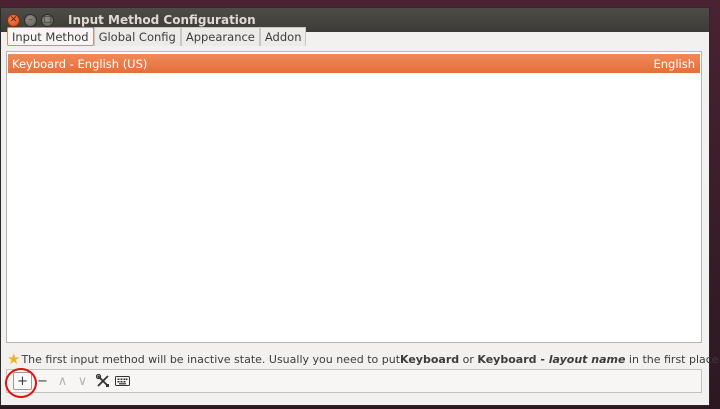 The width and height of the screenshot is (720, 409). I want to click on close-window-button: ✕, so click(13, 20).